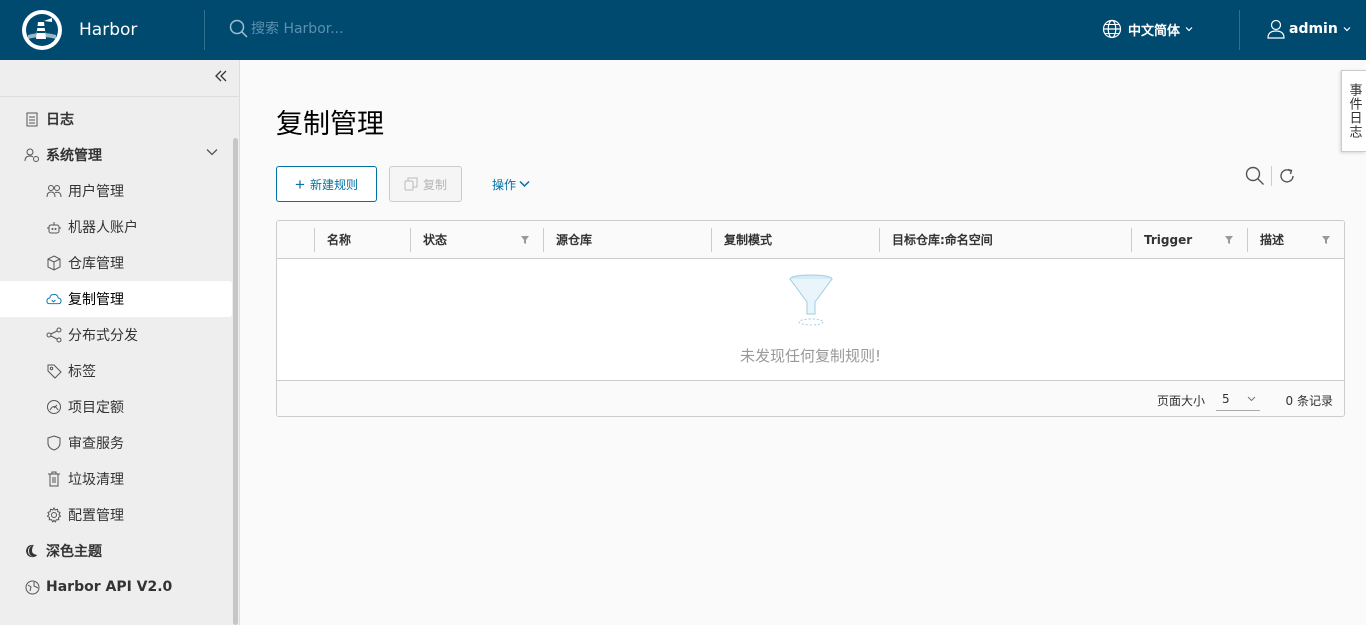  What do you see at coordinates (628, 239) in the screenshot?
I see `column-header-source-registry: 源仓库` at bounding box center [628, 239].